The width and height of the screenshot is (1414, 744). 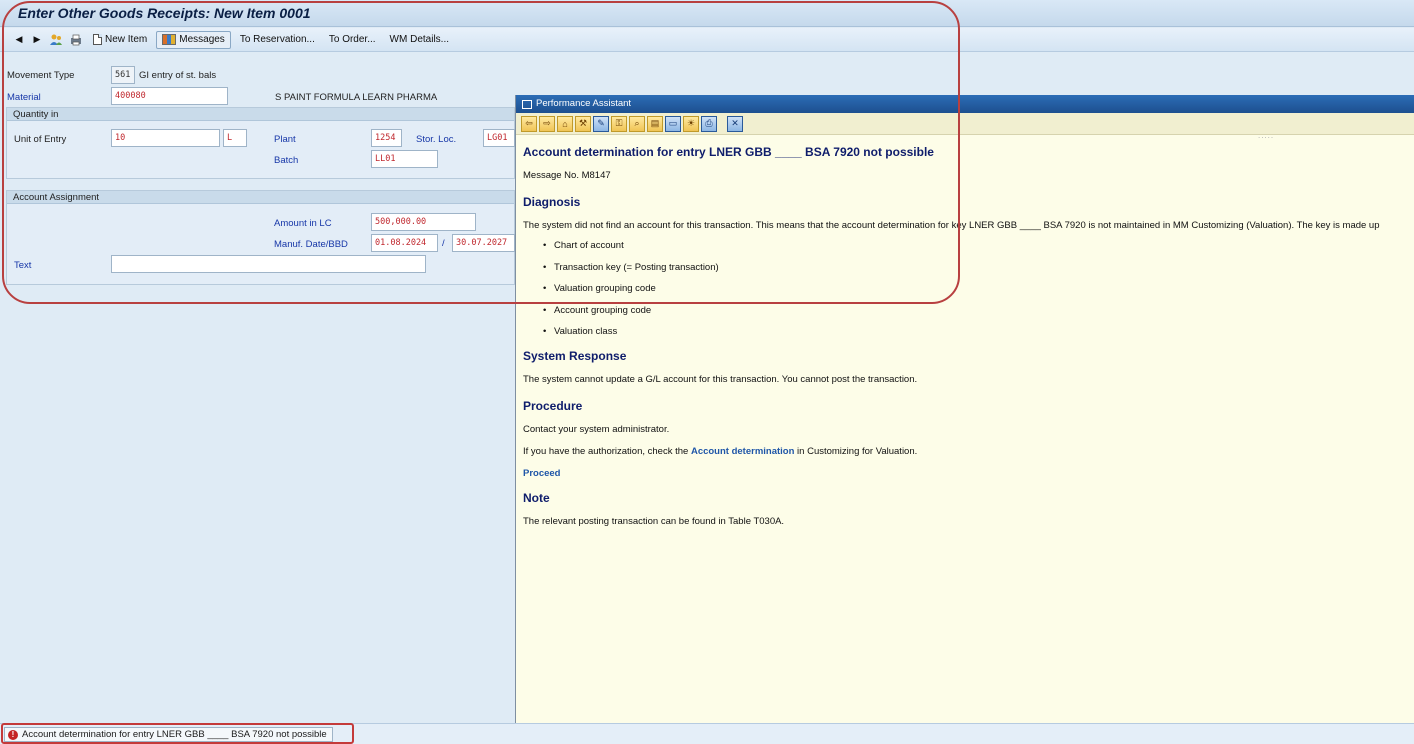 What do you see at coordinates (13, 734) in the screenshot?
I see `error-icon: !` at bounding box center [13, 734].